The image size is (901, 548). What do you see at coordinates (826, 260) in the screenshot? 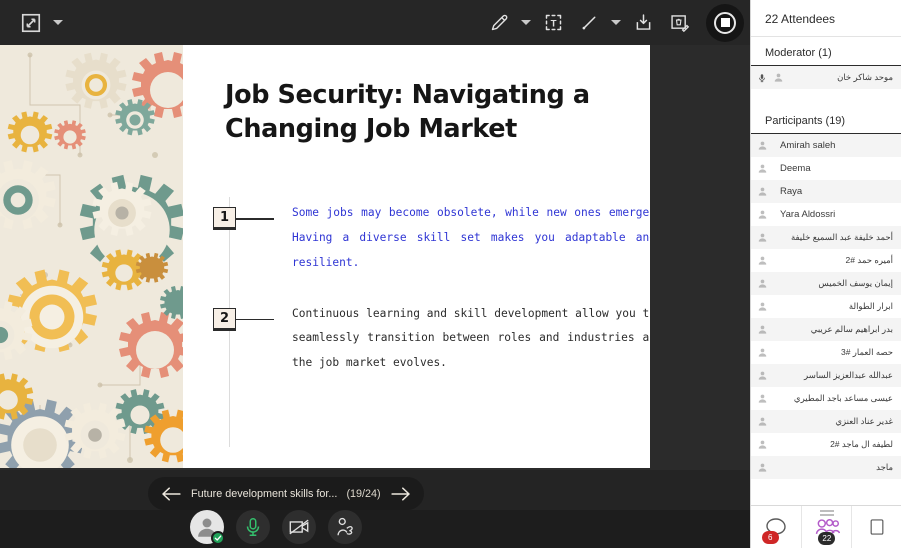
I see `participant-row: أميره حمد #2` at bounding box center [826, 260].